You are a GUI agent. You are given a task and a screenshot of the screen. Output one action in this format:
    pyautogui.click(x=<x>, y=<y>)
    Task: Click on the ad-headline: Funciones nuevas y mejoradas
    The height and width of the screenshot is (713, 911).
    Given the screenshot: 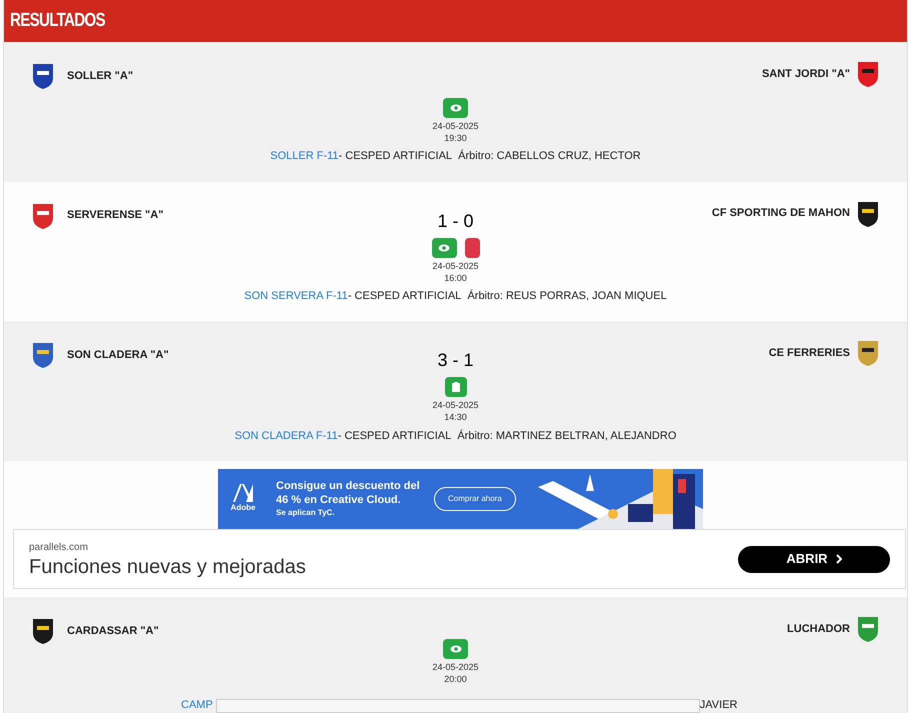 What is the action you would take?
    pyautogui.click(x=167, y=566)
    